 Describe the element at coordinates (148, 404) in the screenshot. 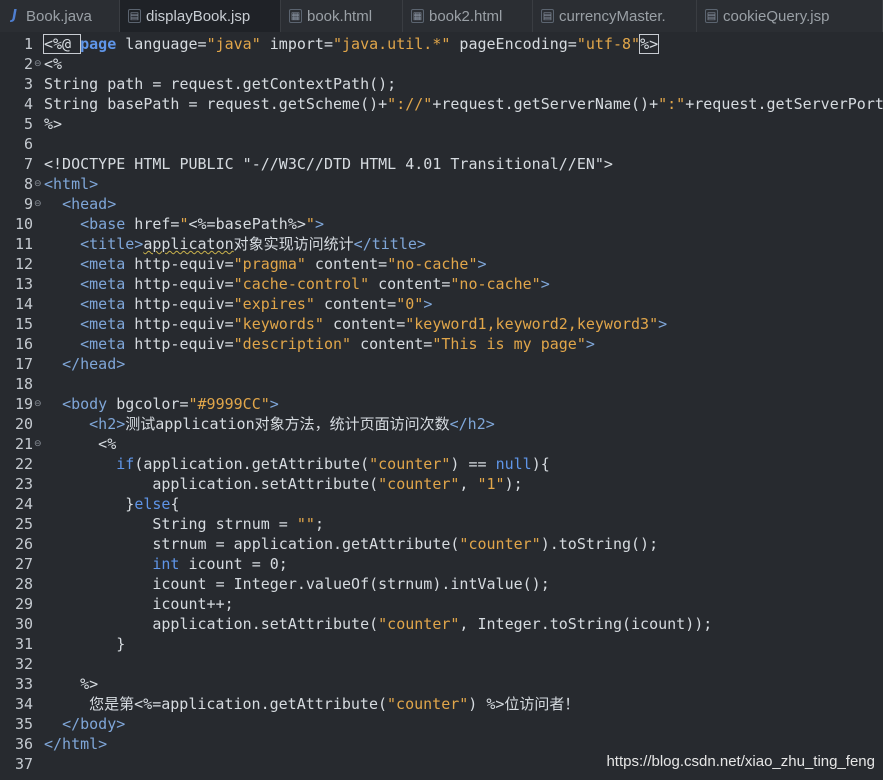

I see `code-token: bgcolor=` at that location.